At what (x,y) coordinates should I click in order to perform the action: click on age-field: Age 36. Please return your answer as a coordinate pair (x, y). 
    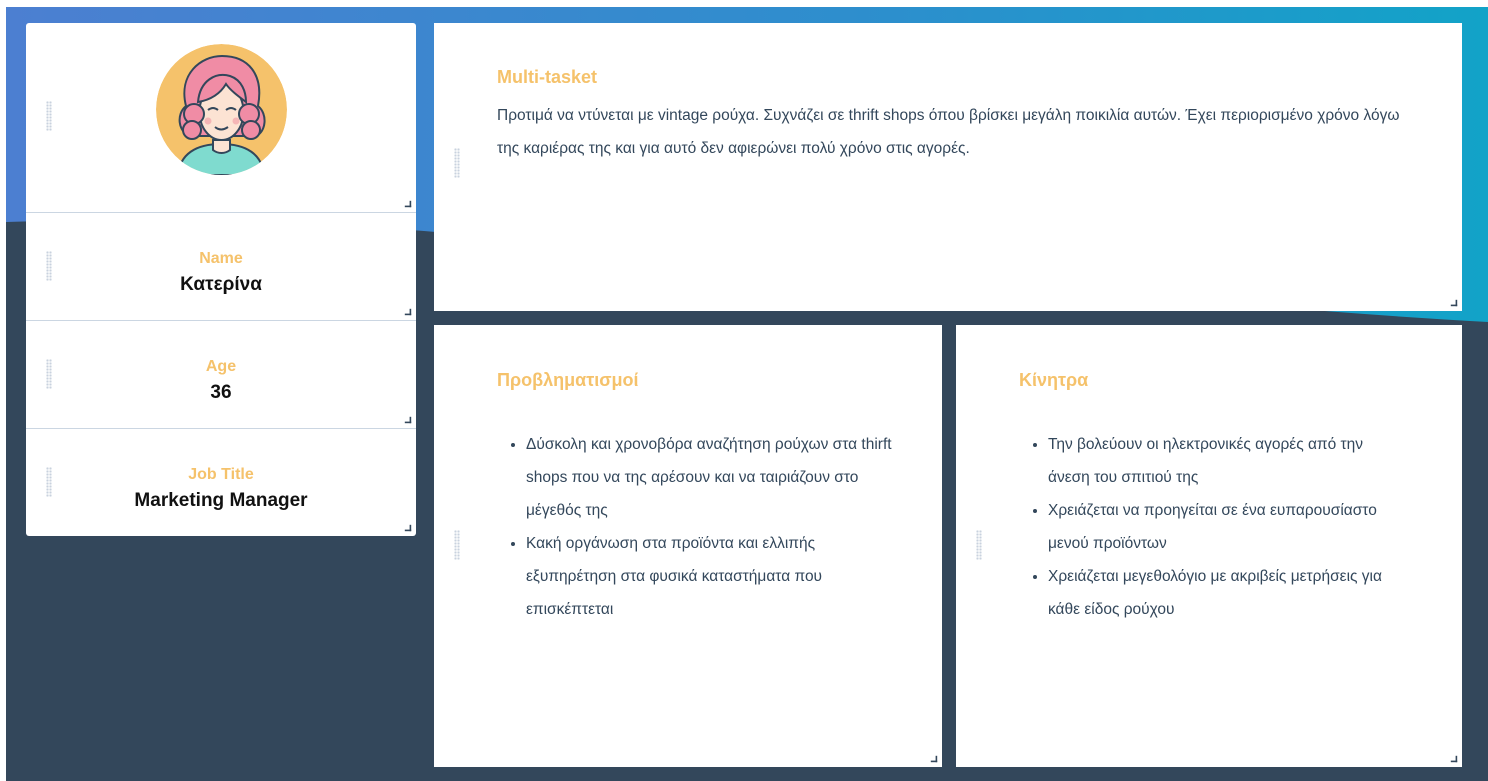
    Looking at the image, I should click on (221, 374).